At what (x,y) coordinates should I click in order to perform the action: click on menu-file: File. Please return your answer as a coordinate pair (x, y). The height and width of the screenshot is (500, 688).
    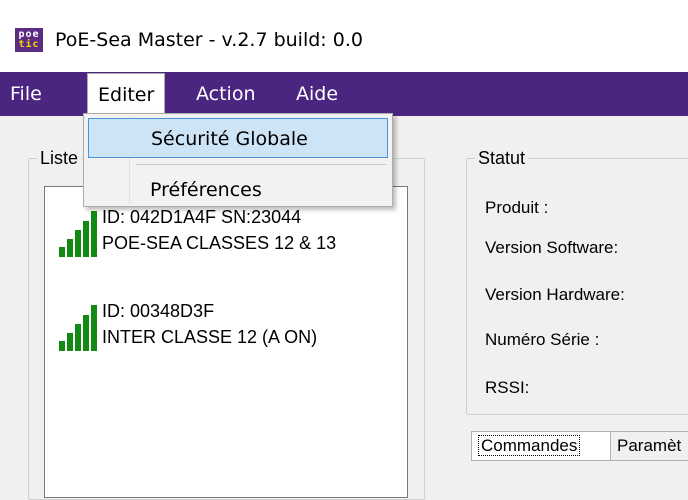
    Looking at the image, I should click on (26, 94).